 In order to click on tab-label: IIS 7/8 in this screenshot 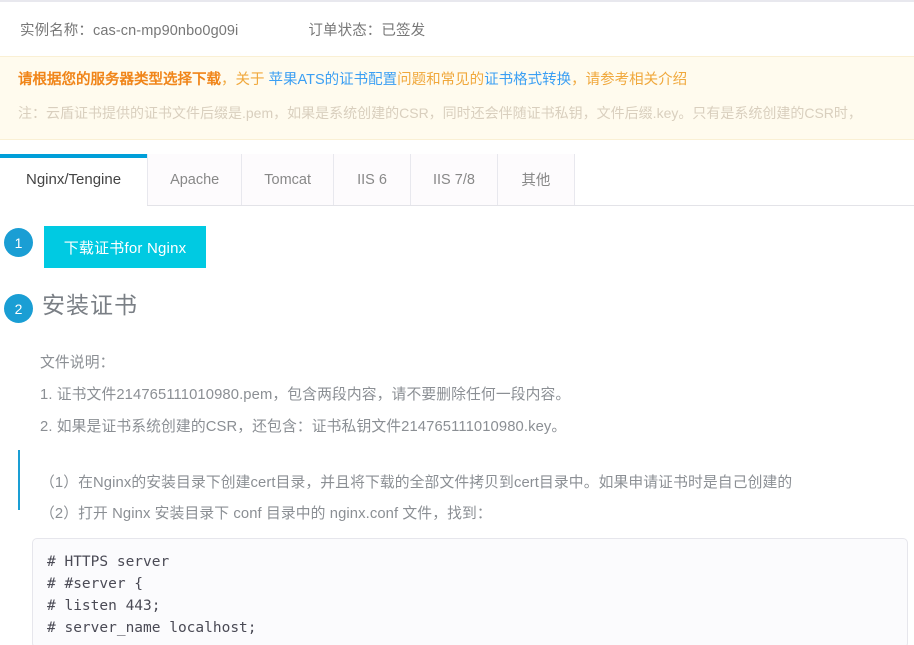, I will do `click(454, 179)`.